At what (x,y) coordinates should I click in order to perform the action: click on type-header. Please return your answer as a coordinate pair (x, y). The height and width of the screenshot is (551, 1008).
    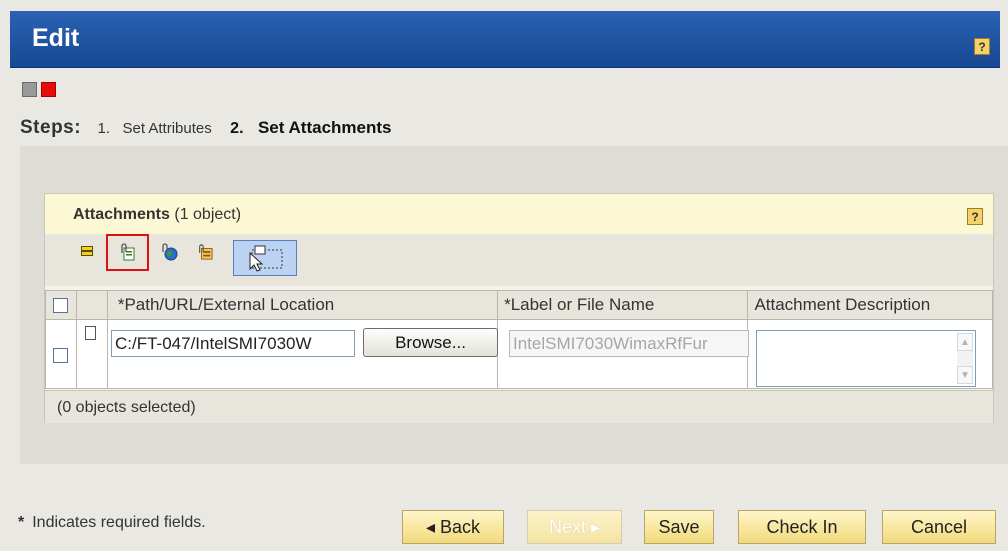
    Looking at the image, I should click on (91, 305).